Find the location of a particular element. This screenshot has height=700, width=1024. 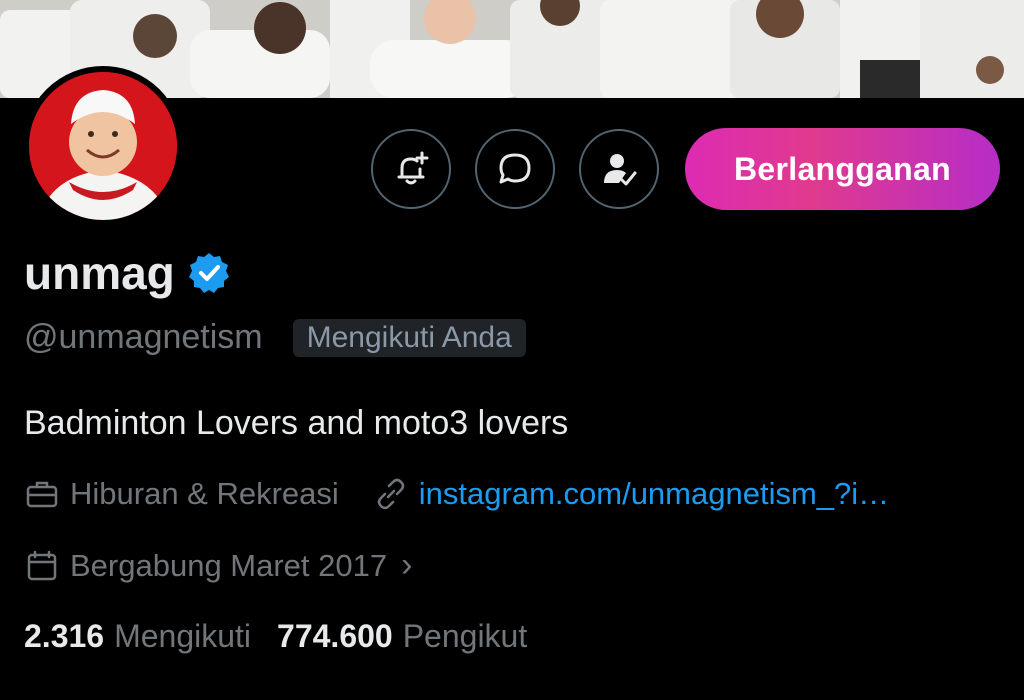

briefcase-icon is located at coordinates (42, 494).